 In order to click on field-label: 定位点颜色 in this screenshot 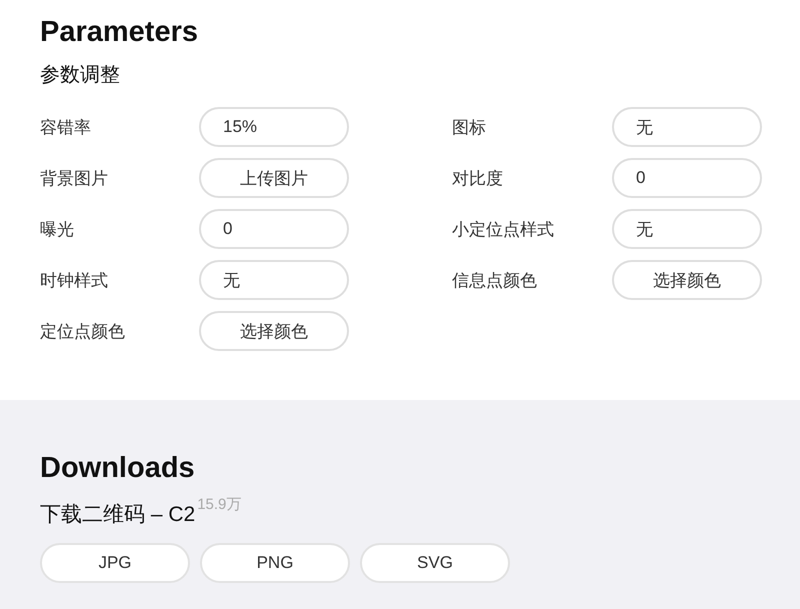, I will do `click(83, 331)`.